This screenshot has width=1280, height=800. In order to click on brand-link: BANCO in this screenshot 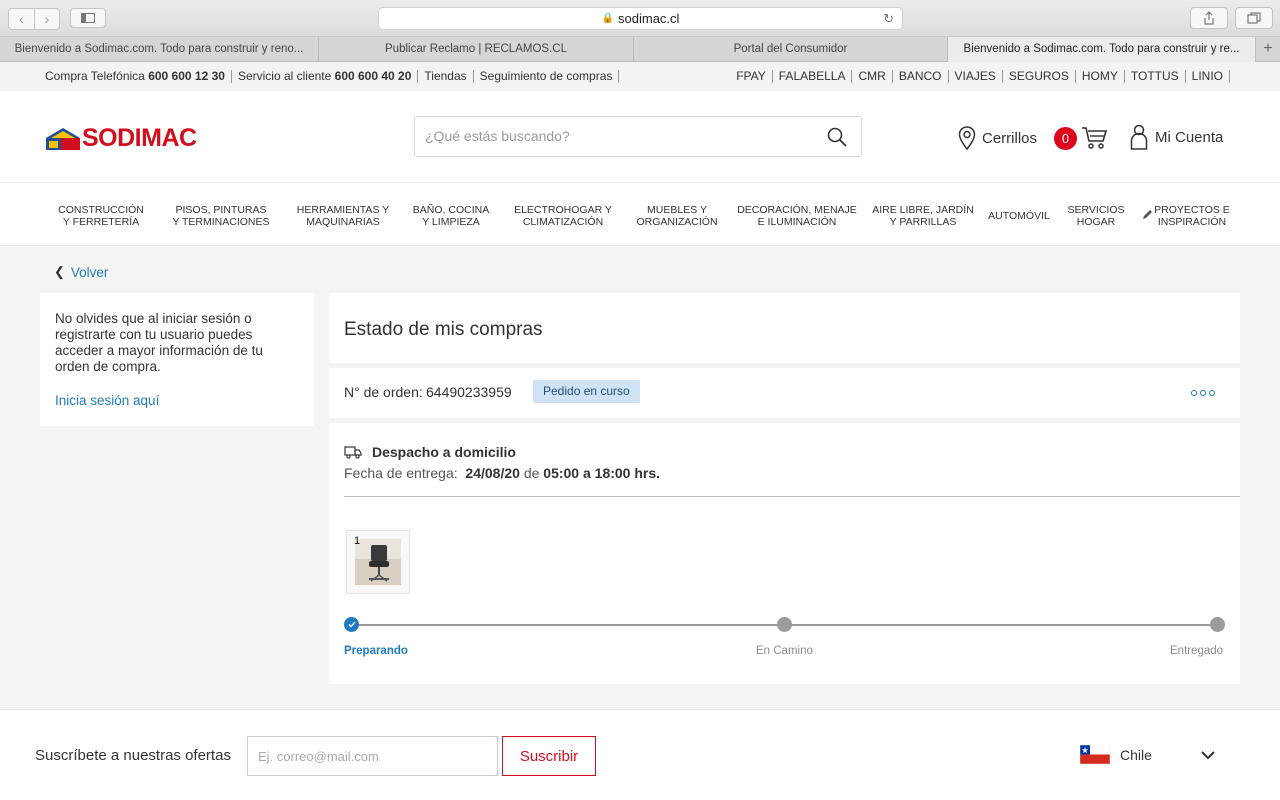, I will do `click(921, 76)`.